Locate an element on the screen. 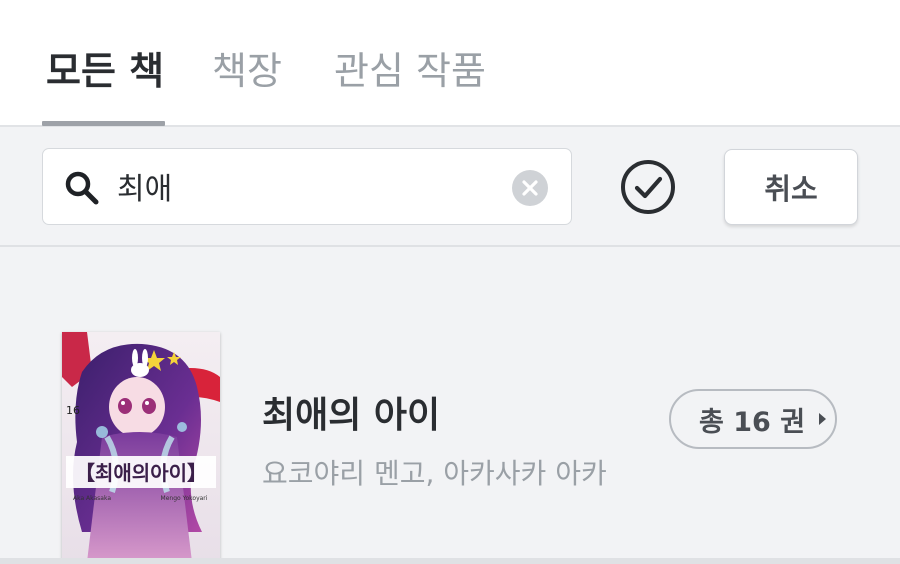  cover-volume-number: 16 is located at coordinates (73, 410).